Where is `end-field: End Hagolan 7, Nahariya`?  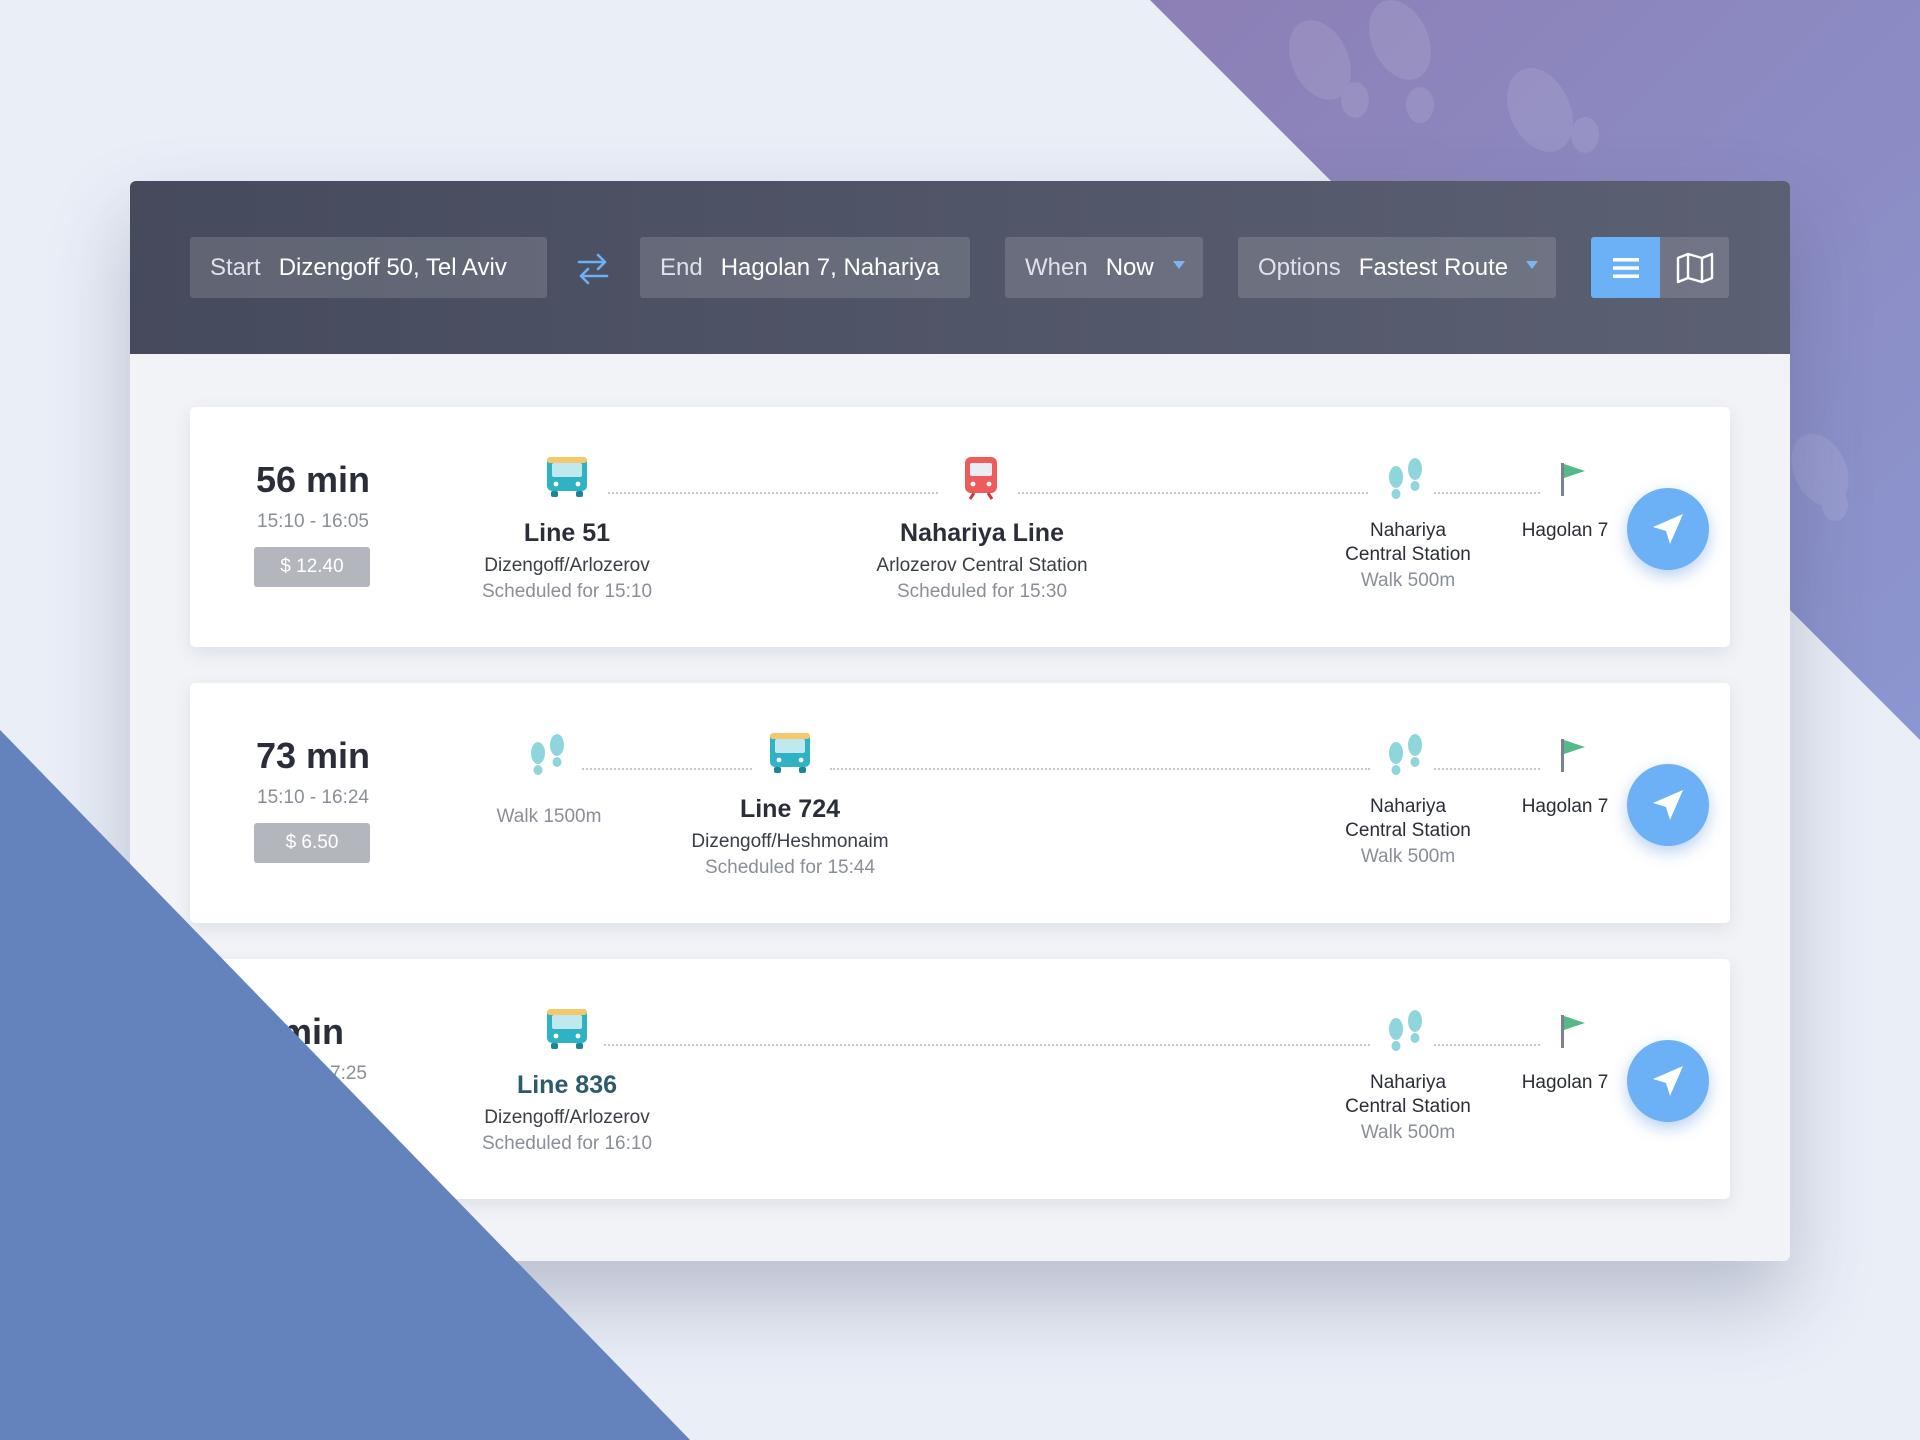
end-field: End Hagolan 7, Nahariya is located at coordinates (805, 267).